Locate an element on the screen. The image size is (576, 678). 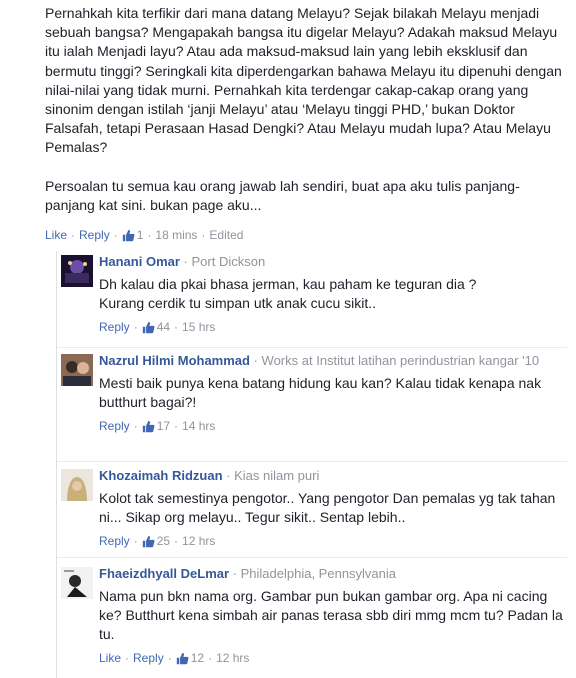
commenter-location: Kias nilam puri is located at coordinates (277, 475).